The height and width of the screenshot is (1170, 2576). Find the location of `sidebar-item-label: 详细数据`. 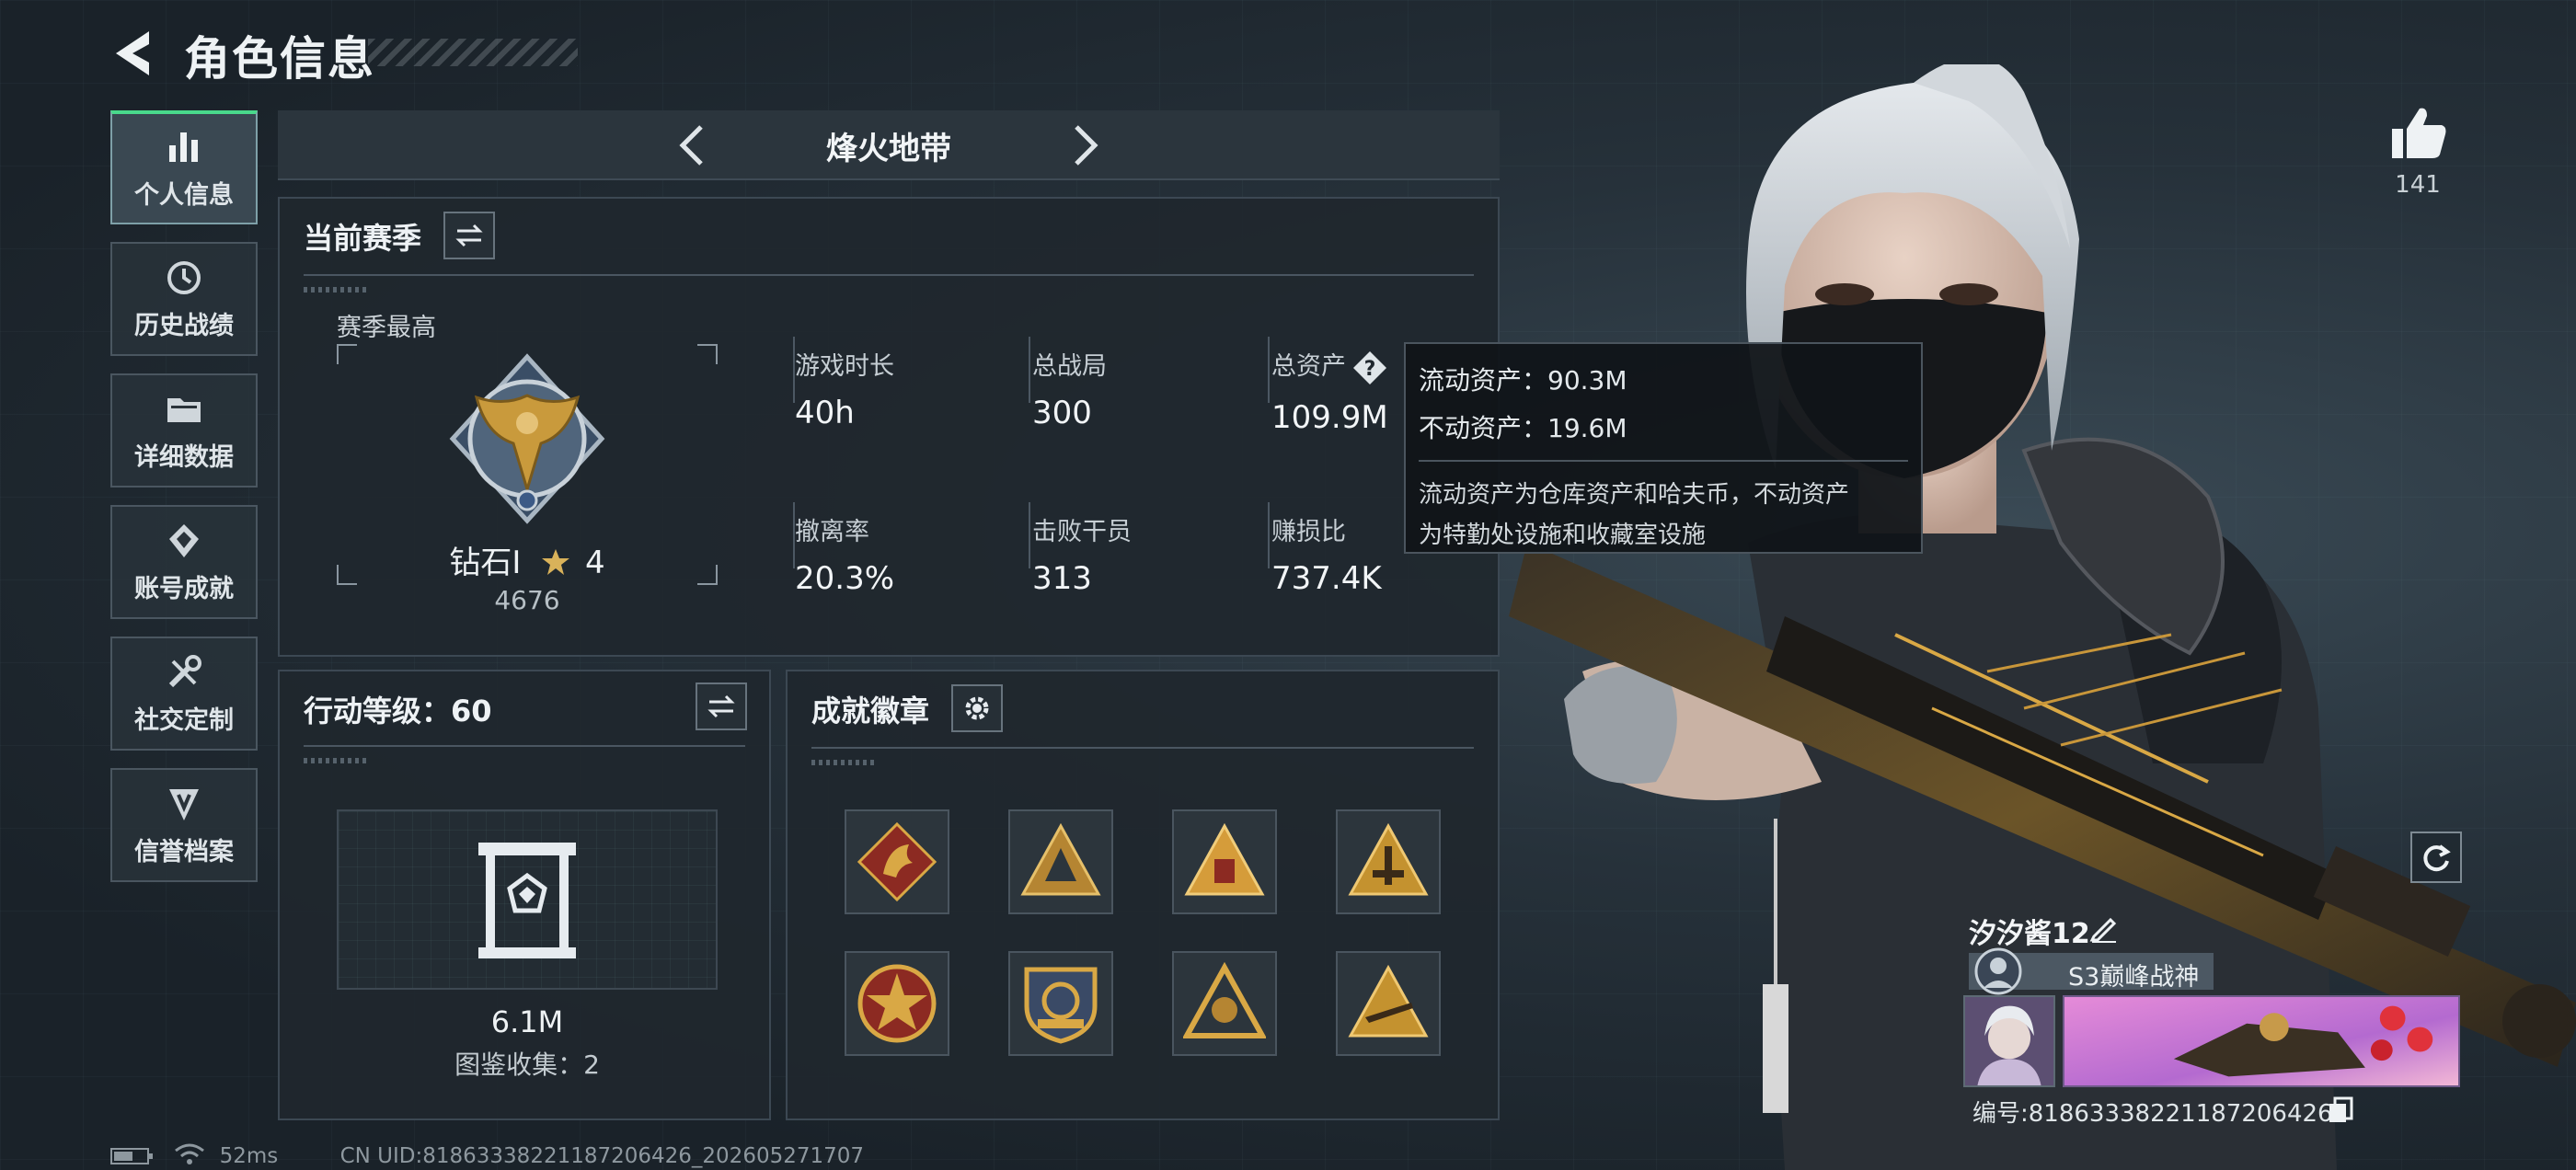

sidebar-item-label: 详细数据 is located at coordinates (184, 457).